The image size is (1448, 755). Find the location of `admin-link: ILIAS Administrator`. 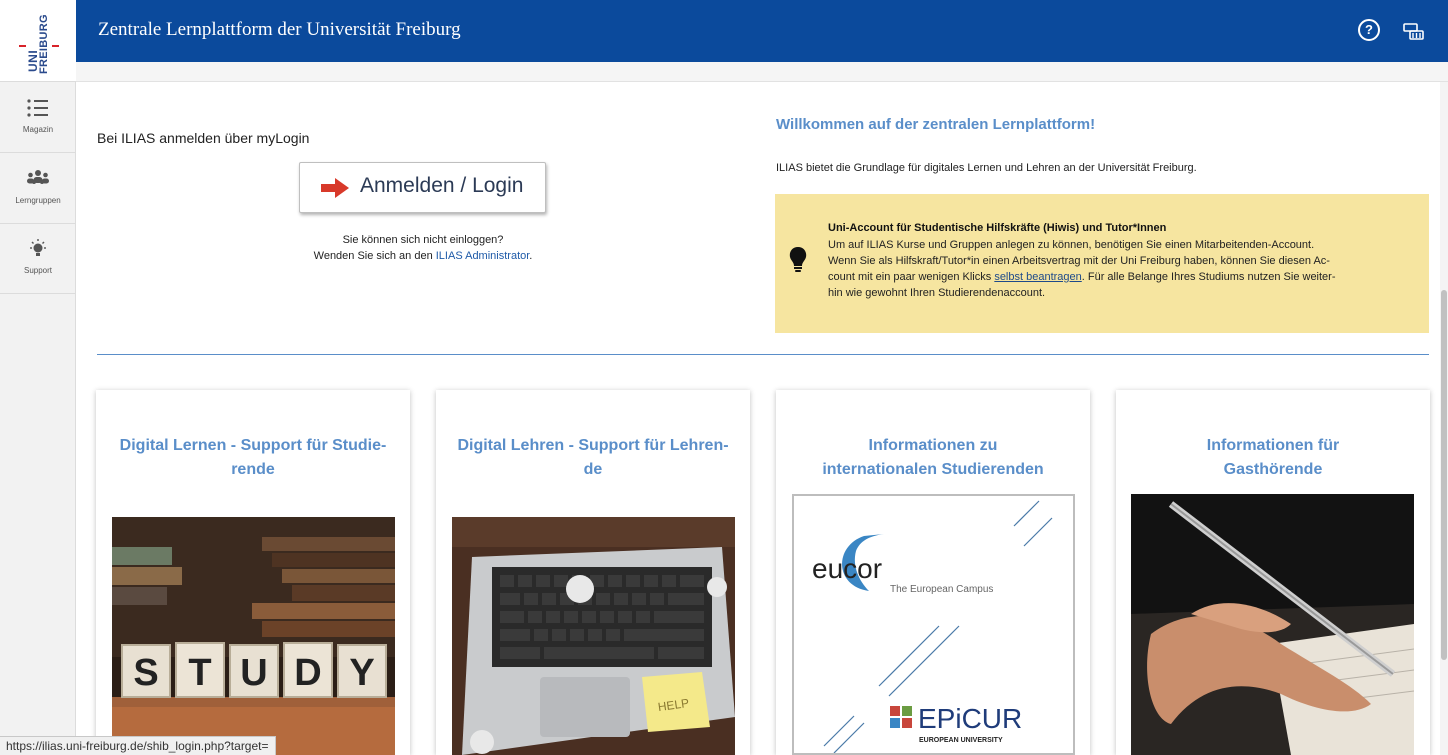

admin-link: ILIAS Administrator is located at coordinates (483, 256).